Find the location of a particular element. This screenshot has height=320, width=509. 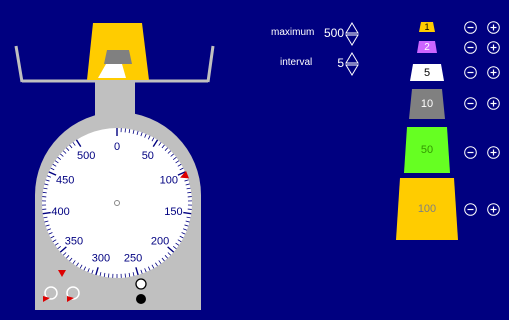

pan-weights is located at coordinates (118, 51).